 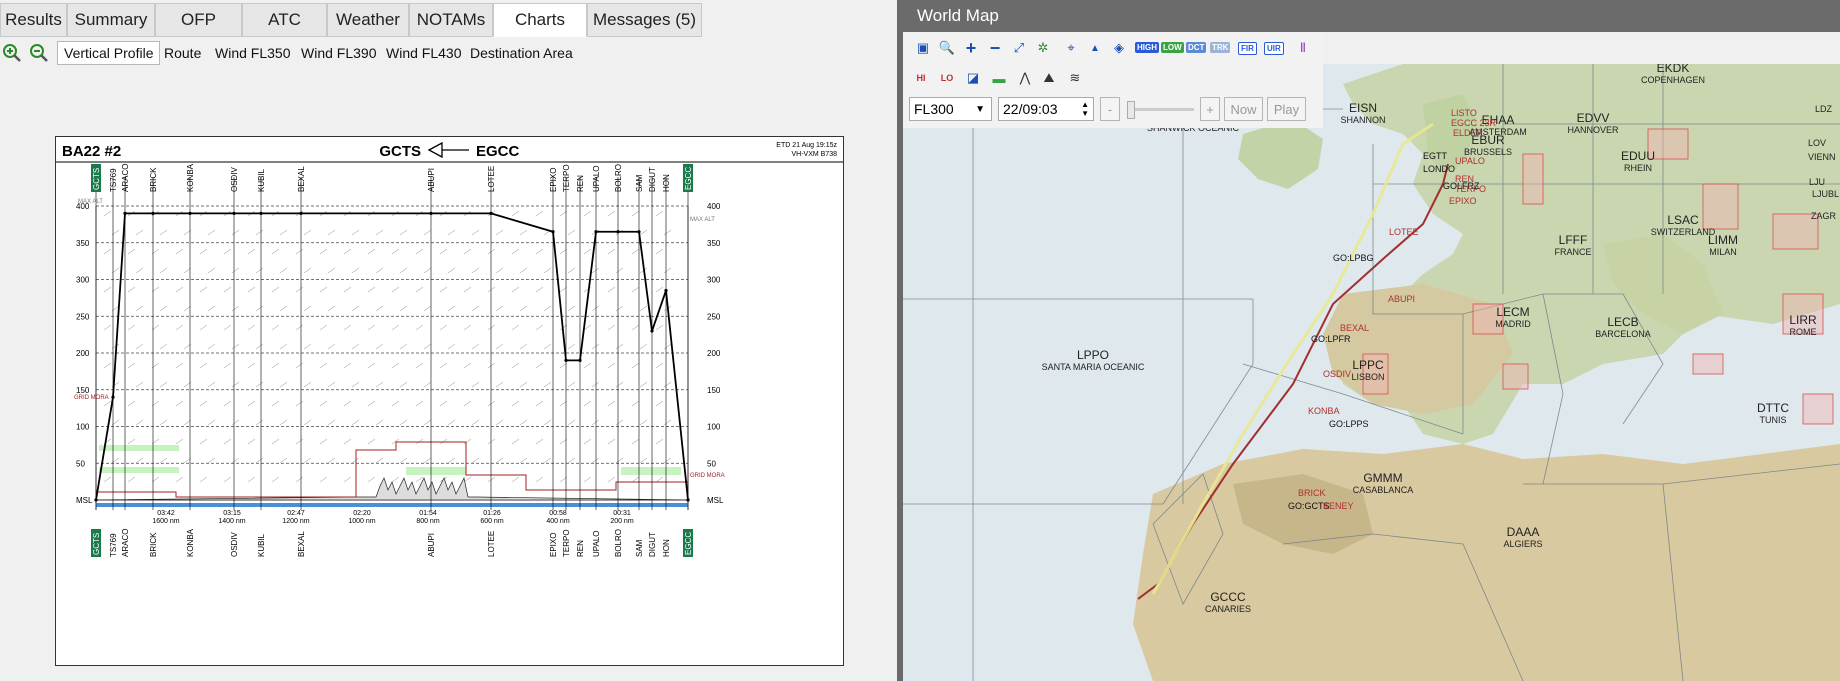 What do you see at coordinates (1019, 48) in the screenshot?
I see `fit-route-icon: ⤢` at bounding box center [1019, 48].